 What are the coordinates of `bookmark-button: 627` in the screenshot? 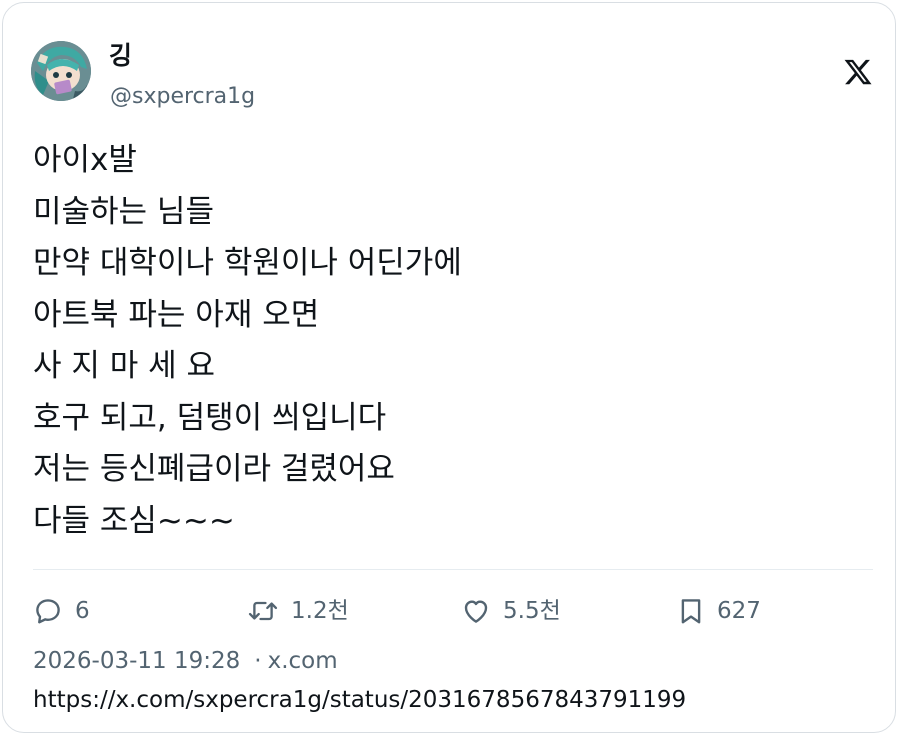 It's located at (719, 611).